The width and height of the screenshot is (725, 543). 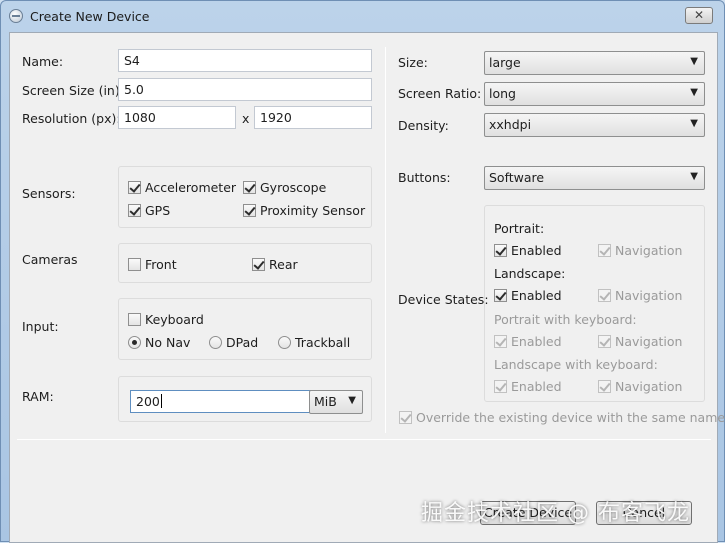 What do you see at coordinates (699, 15) in the screenshot?
I see `close-button: ✕` at bounding box center [699, 15].